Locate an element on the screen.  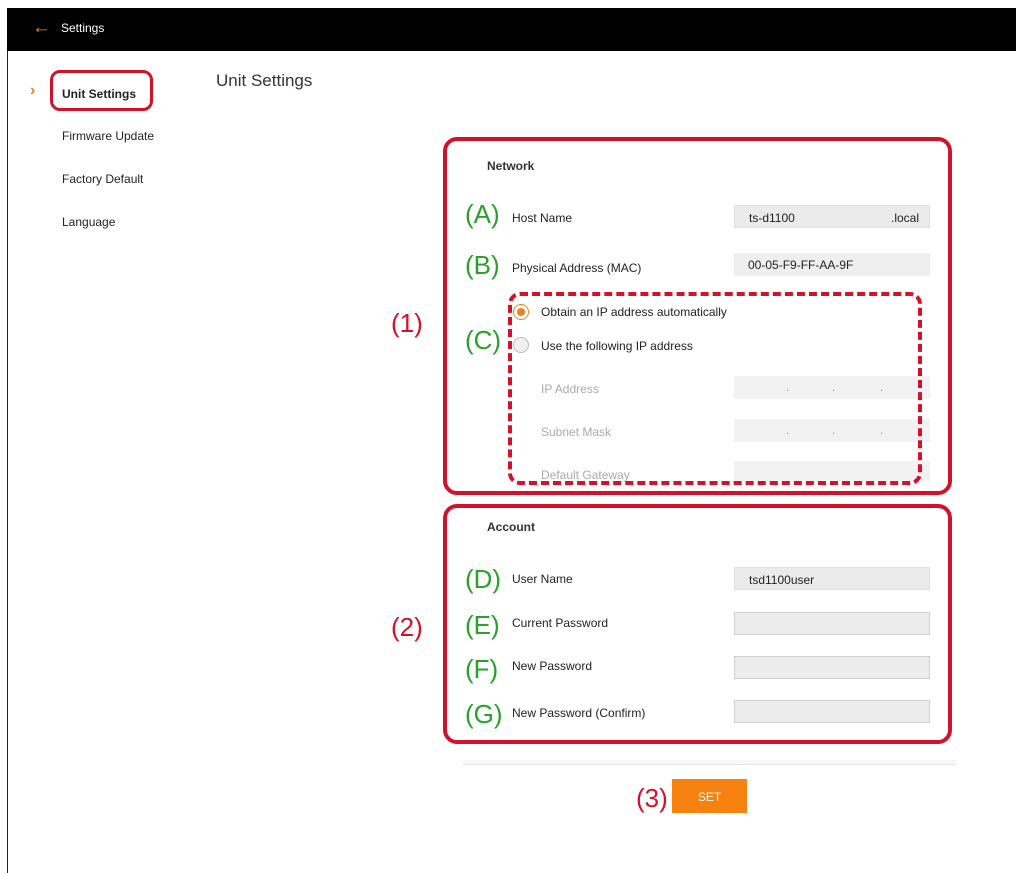
page-title: Unit Settings is located at coordinates (264, 80).